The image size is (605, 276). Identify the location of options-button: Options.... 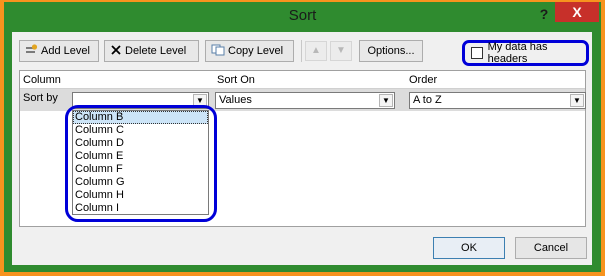
(391, 51).